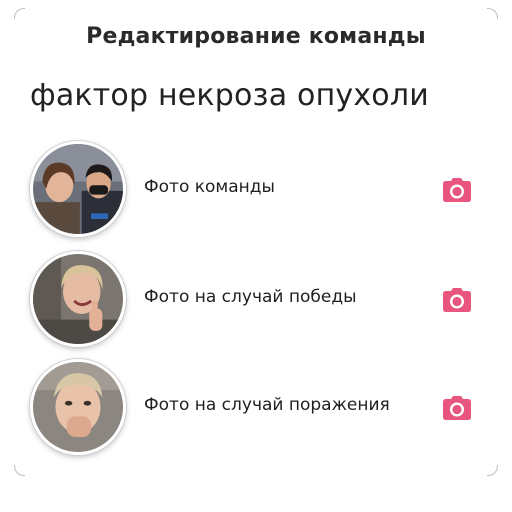 The width and height of the screenshot is (512, 512). What do you see at coordinates (250, 297) in the screenshot?
I see `victory-photo-label: Фото на случай победы` at bounding box center [250, 297].